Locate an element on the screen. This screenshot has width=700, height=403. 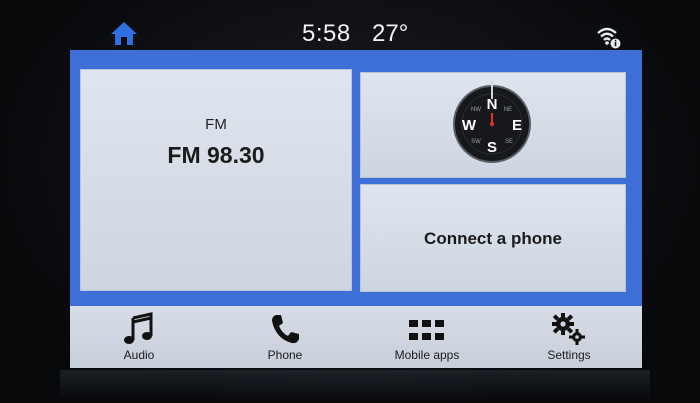
clock-time: 5:58 is located at coordinates (326, 33).